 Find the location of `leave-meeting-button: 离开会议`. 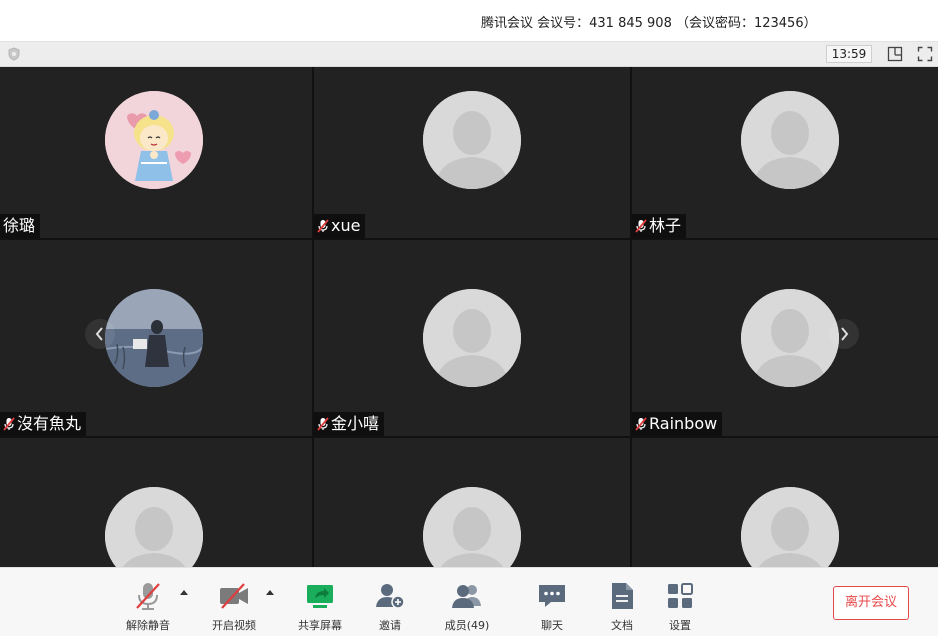

leave-meeting-button: 离开会议 is located at coordinates (871, 603).